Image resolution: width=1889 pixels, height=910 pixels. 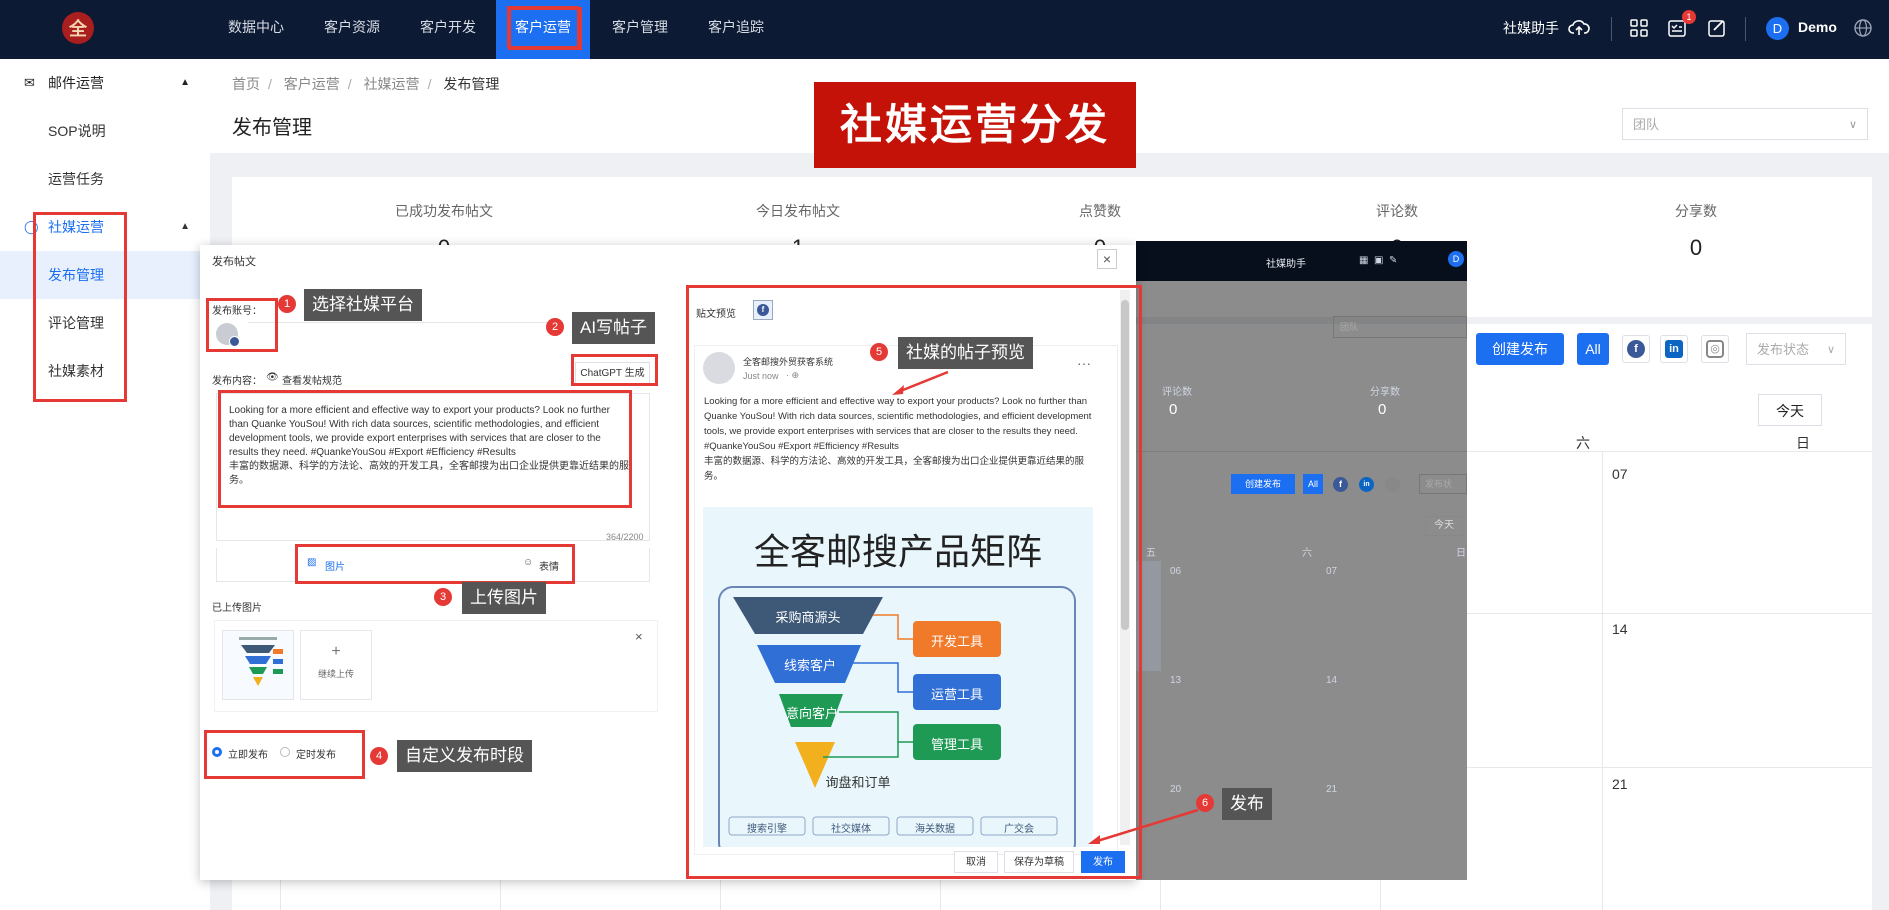 I want to click on annotation-number: 3, so click(x=443, y=597).